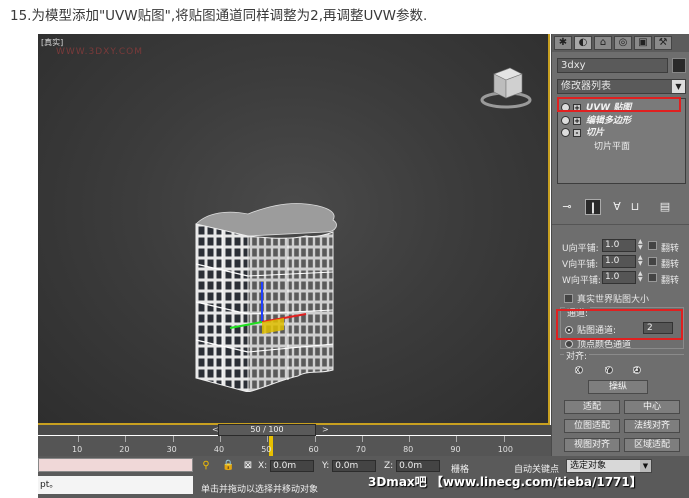 The width and height of the screenshot is (689, 498). What do you see at coordinates (77, 449) in the screenshot?
I see `track-tick-label: 10` at bounding box center [77, 449].